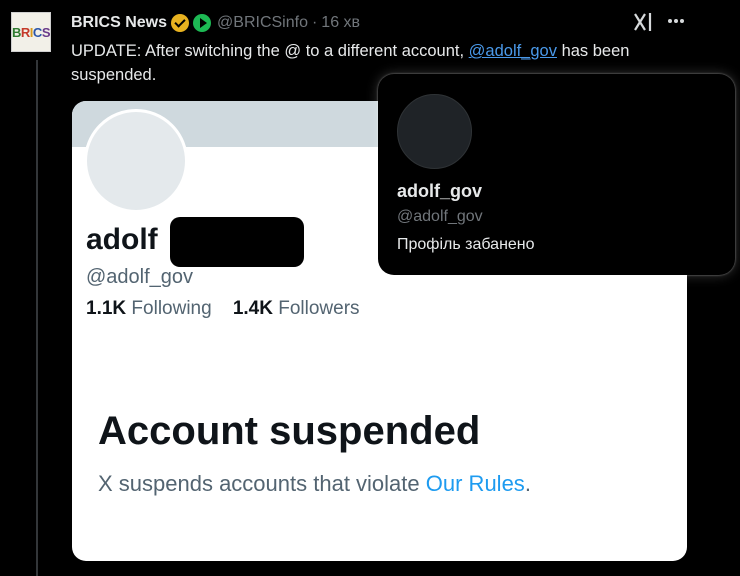 This screenshot has height=576, width=740. I want to click on tweet-timestamp: 16 хв, so click(340, 23).